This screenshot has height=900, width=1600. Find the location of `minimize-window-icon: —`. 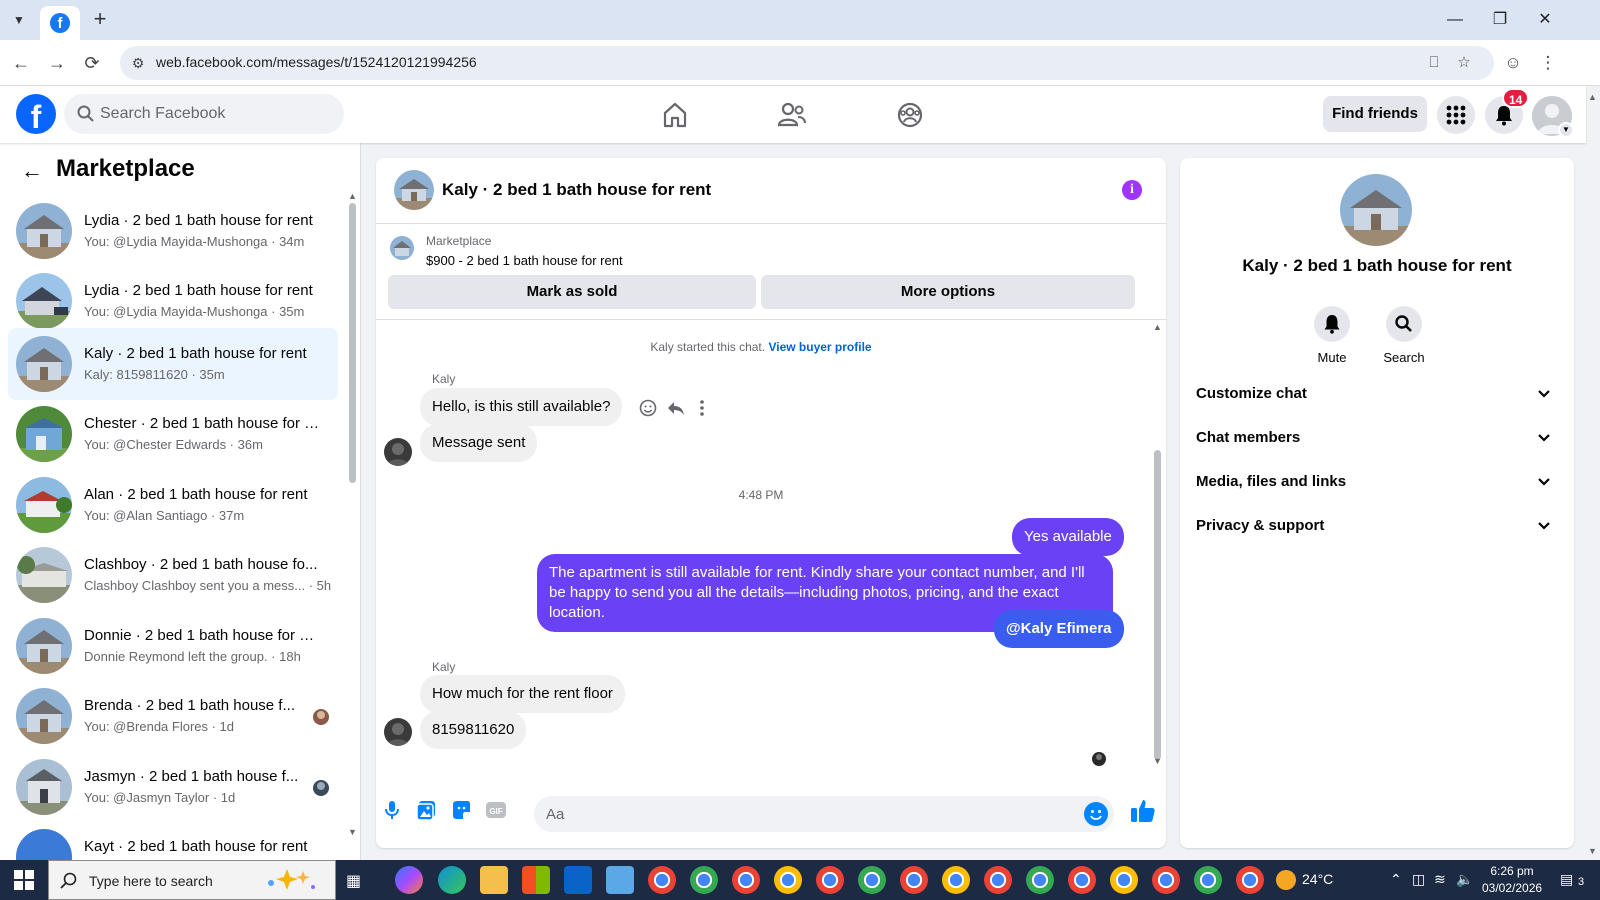

minimize-window-icon: — is located at coordinates (1455, 20).